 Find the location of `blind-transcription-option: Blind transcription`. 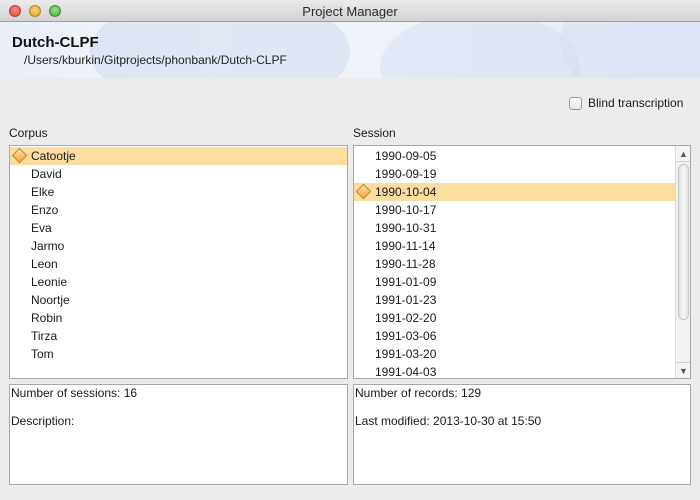

blind-transcription-option: Blind transcription is located at coordinates (626, 103).